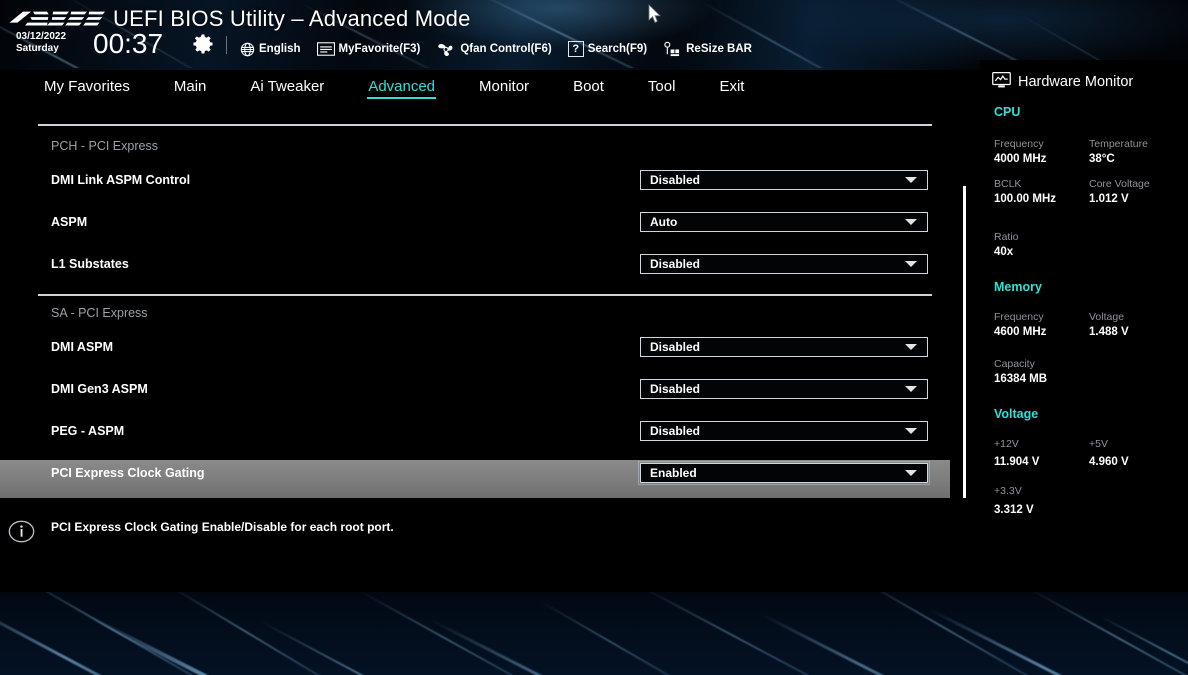 This screenshot has width=1188, height=675. I want to click on dropdown-l1-substates: Disabled, so click(784, 264).